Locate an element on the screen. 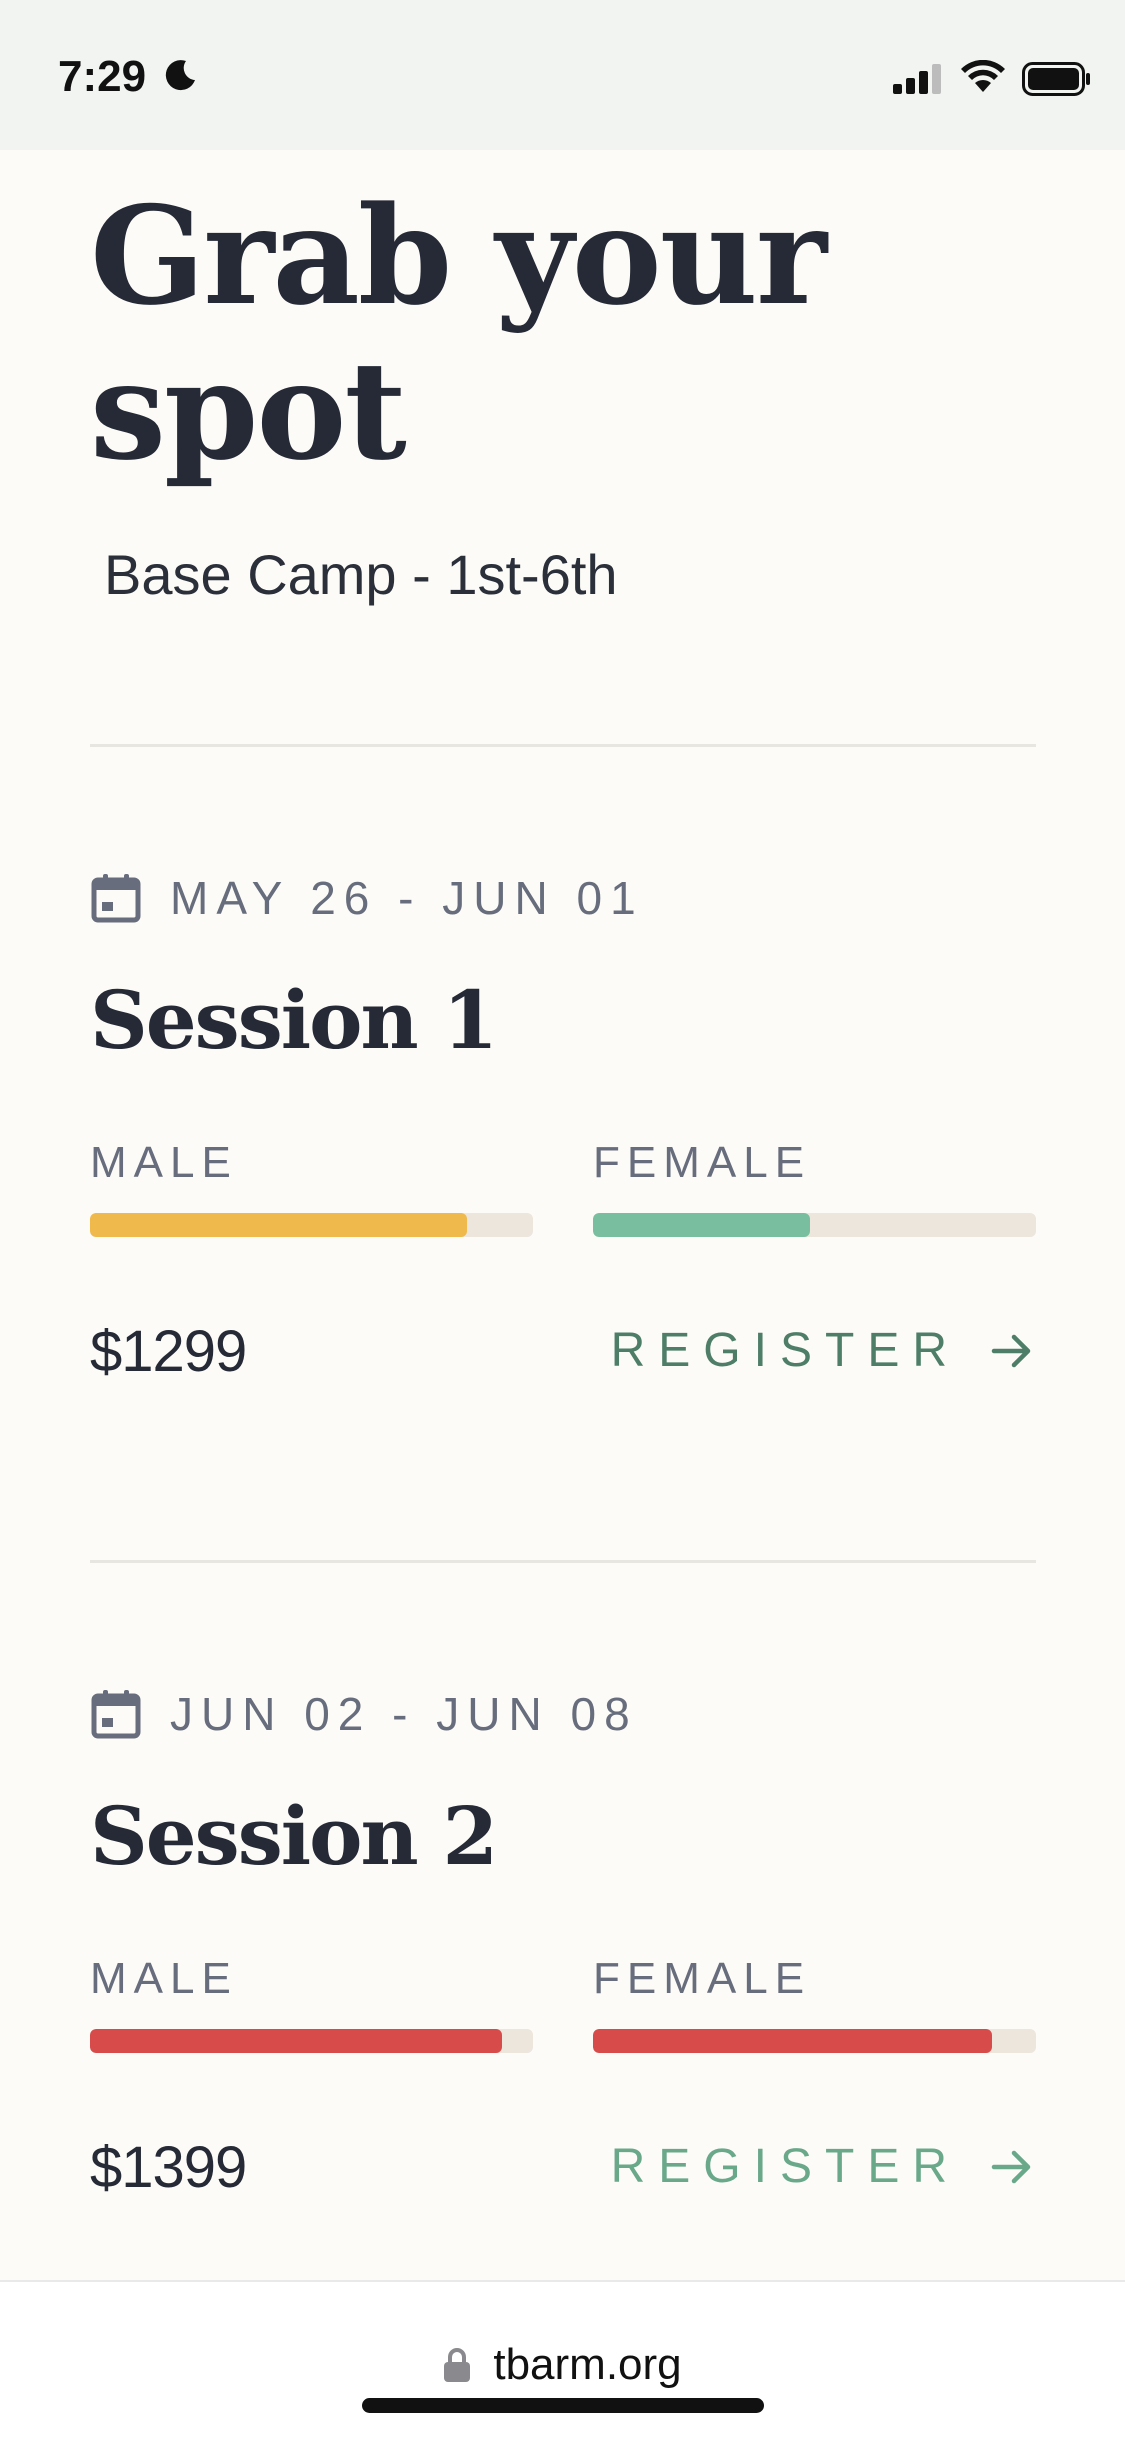 This screenshot has width=1125, height=2438. session-dates: JUN 02 - JUN 08 is located at coordinates (364, 1714).